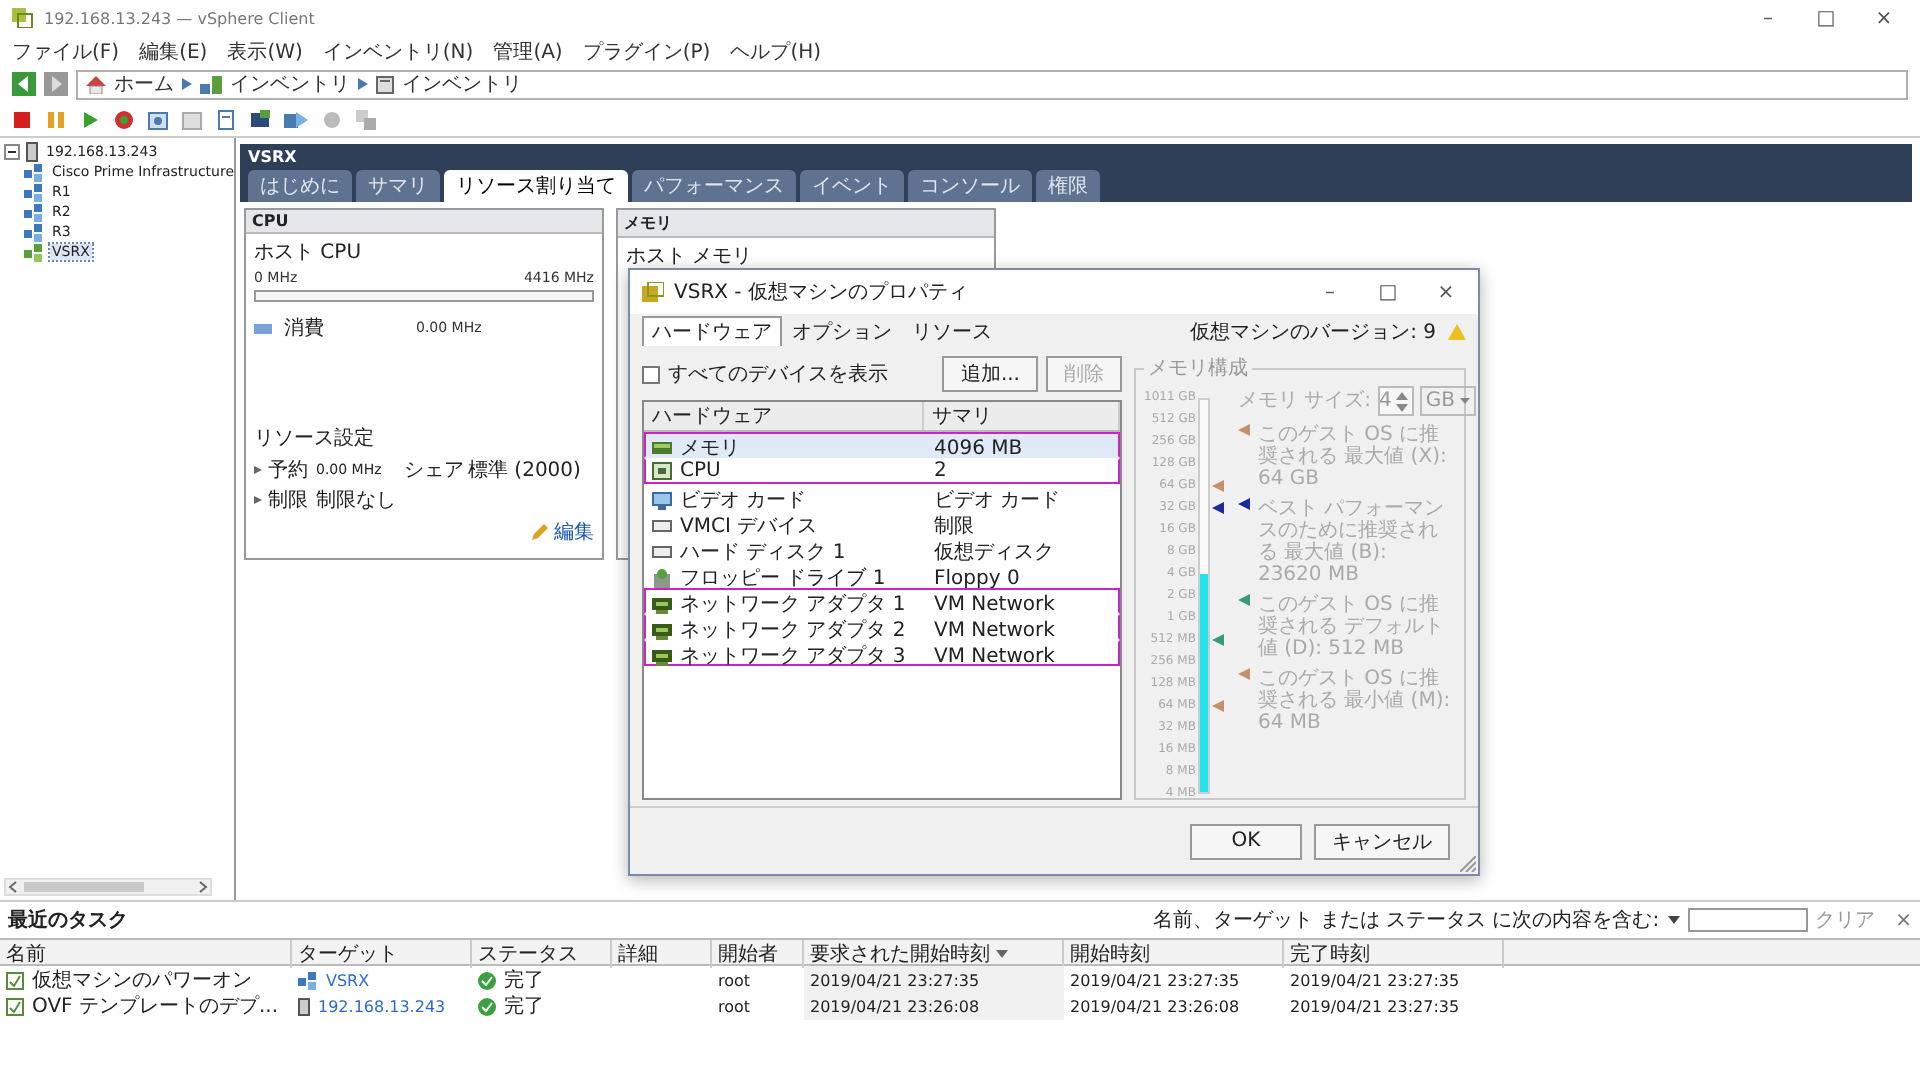  What do you see at coordinates (398, 186) in the screenshot?
I see `tab: サマリ` at bounding box center [398, 186].